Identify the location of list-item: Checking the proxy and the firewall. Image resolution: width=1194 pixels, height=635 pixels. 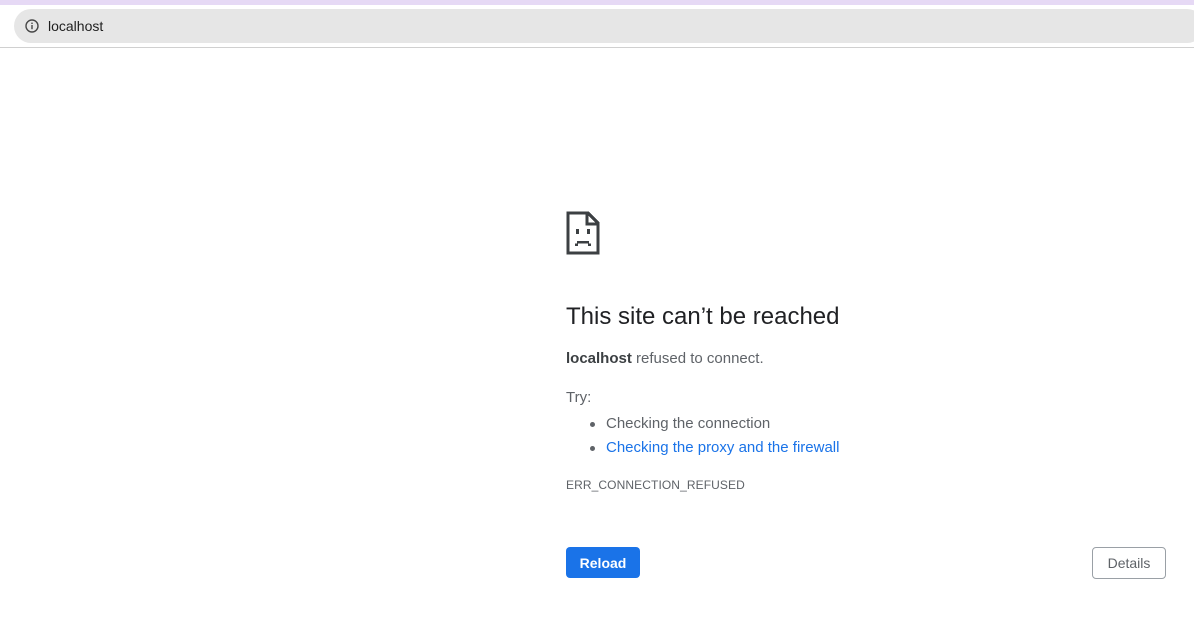
(714, 448).